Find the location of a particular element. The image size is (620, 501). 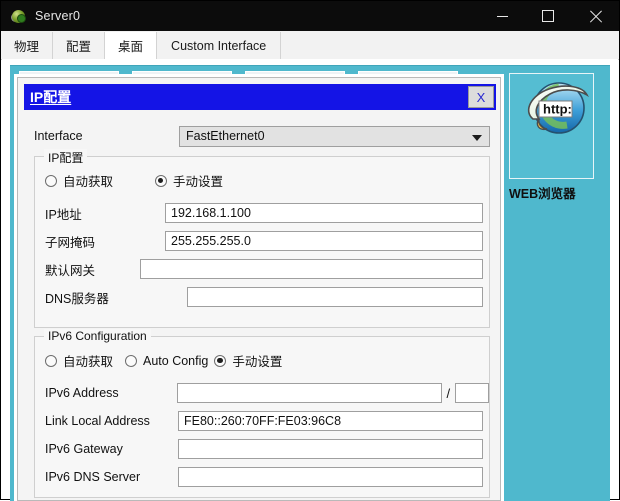

ipv4-static-radio is located at coordinates (161, 180).